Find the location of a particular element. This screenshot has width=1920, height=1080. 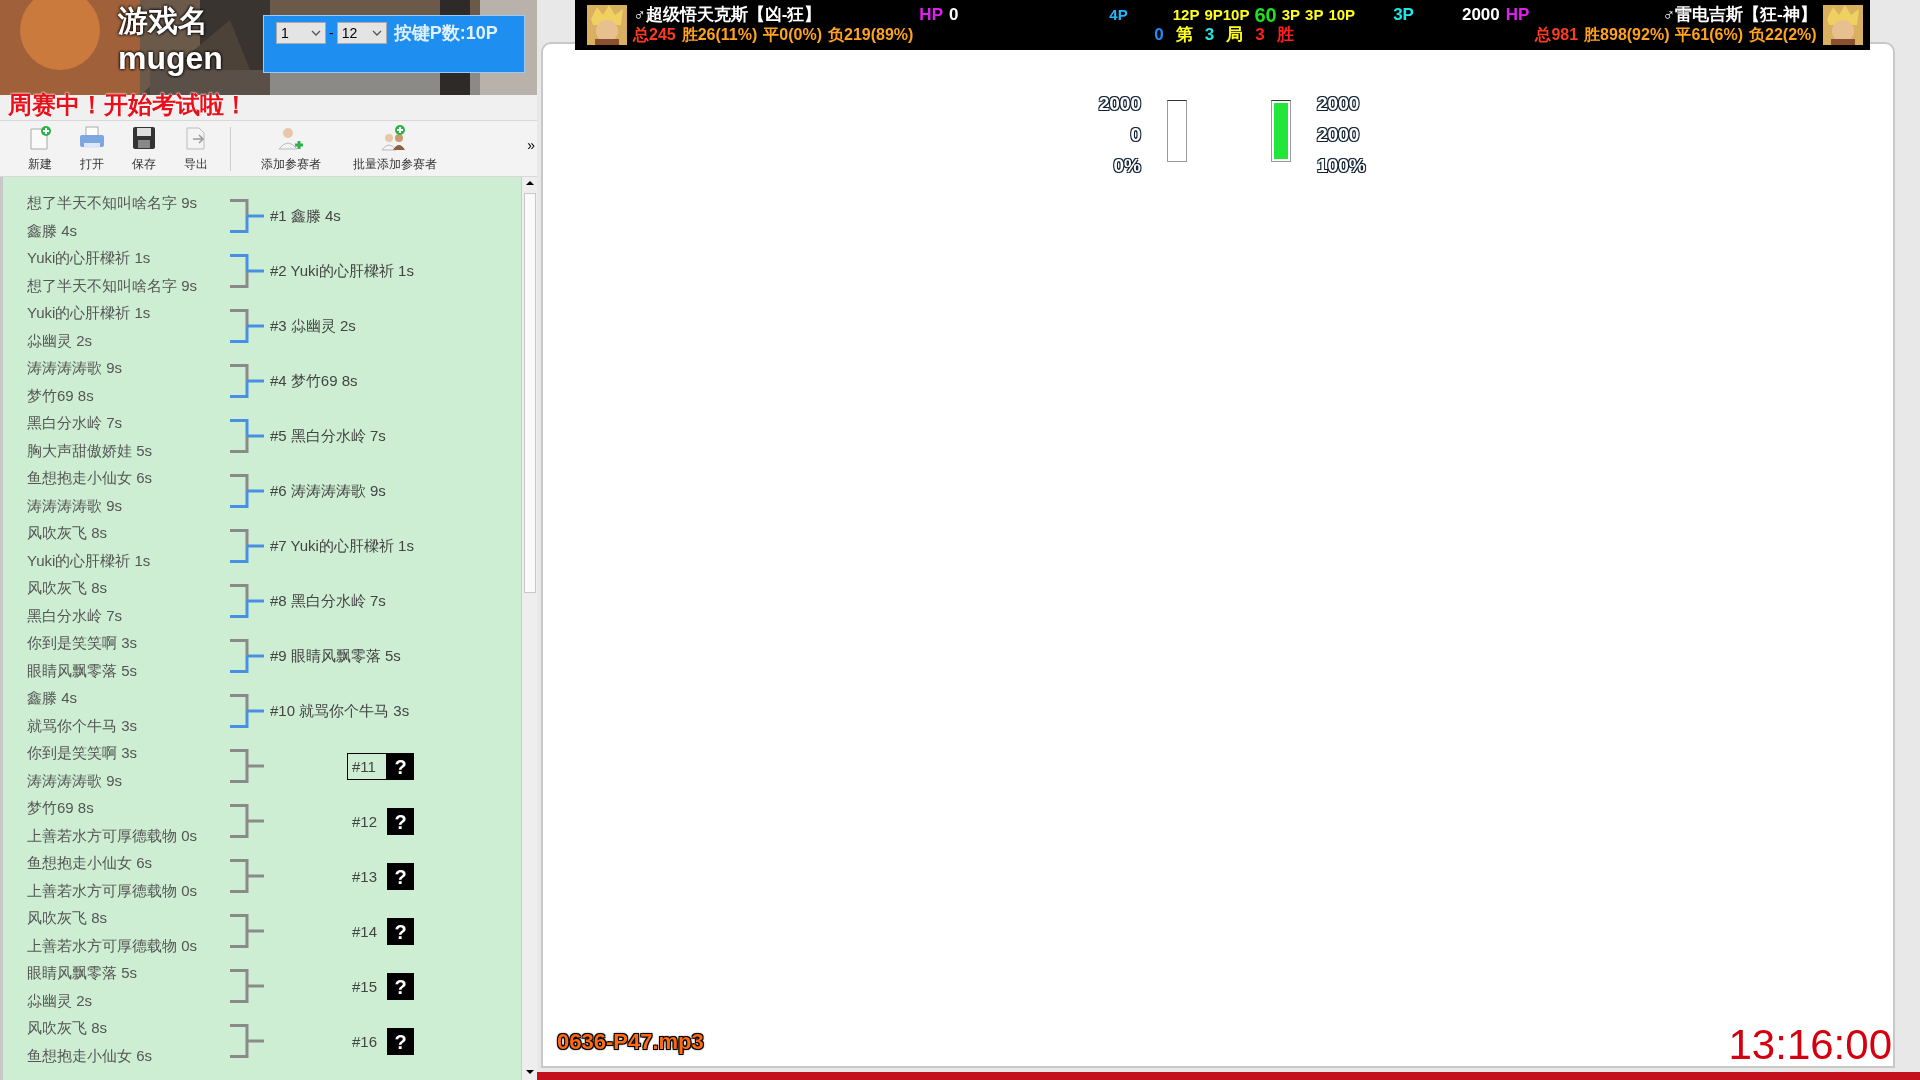

player-entry: 眼睛风飘零落 5s is located at coordinates (82, 973).